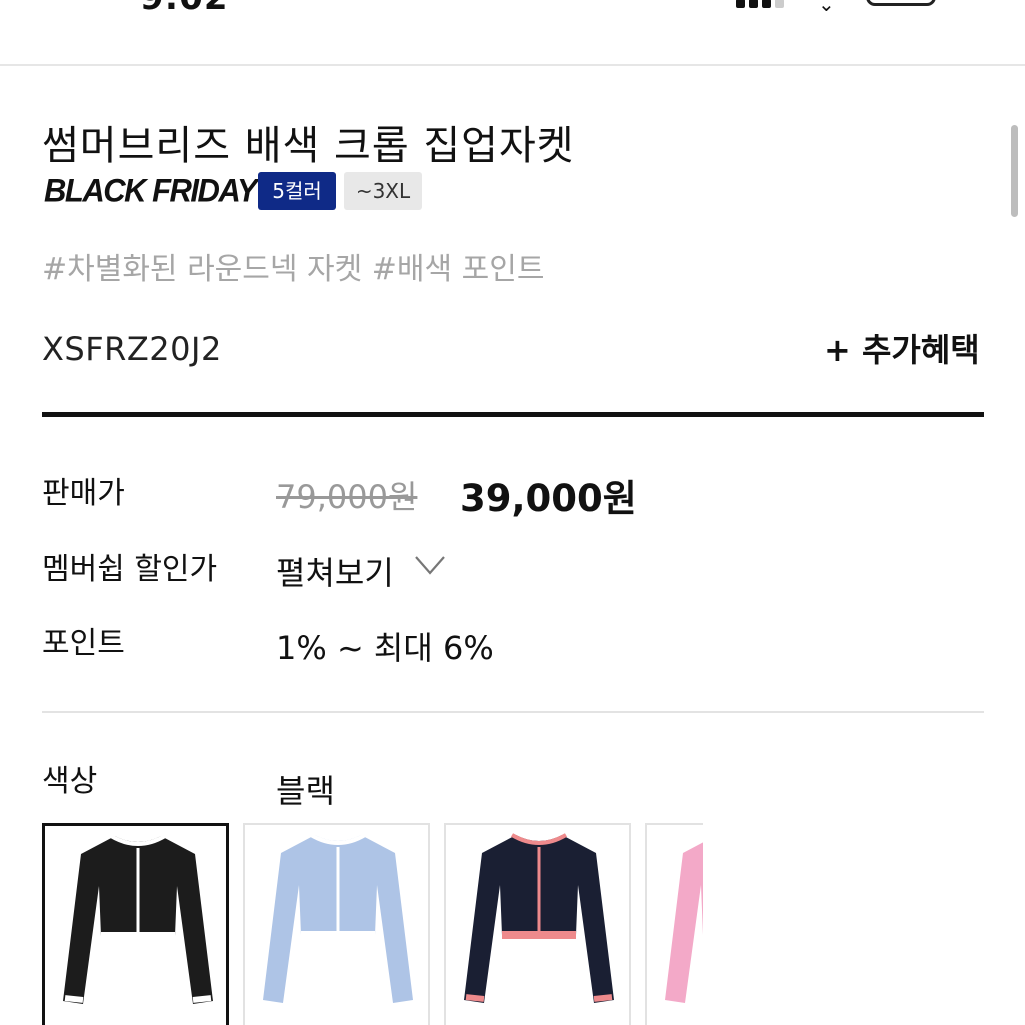 This screenshot has width=1025, height=1025. I want to click on jacket-pink-image, so click(684, 922).